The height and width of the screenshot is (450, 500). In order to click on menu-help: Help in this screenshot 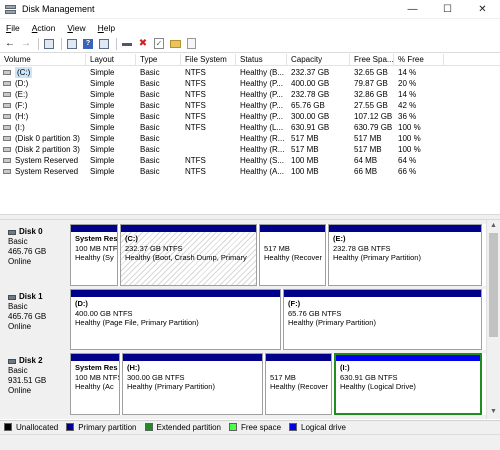, I will do `click(106, 28)`.